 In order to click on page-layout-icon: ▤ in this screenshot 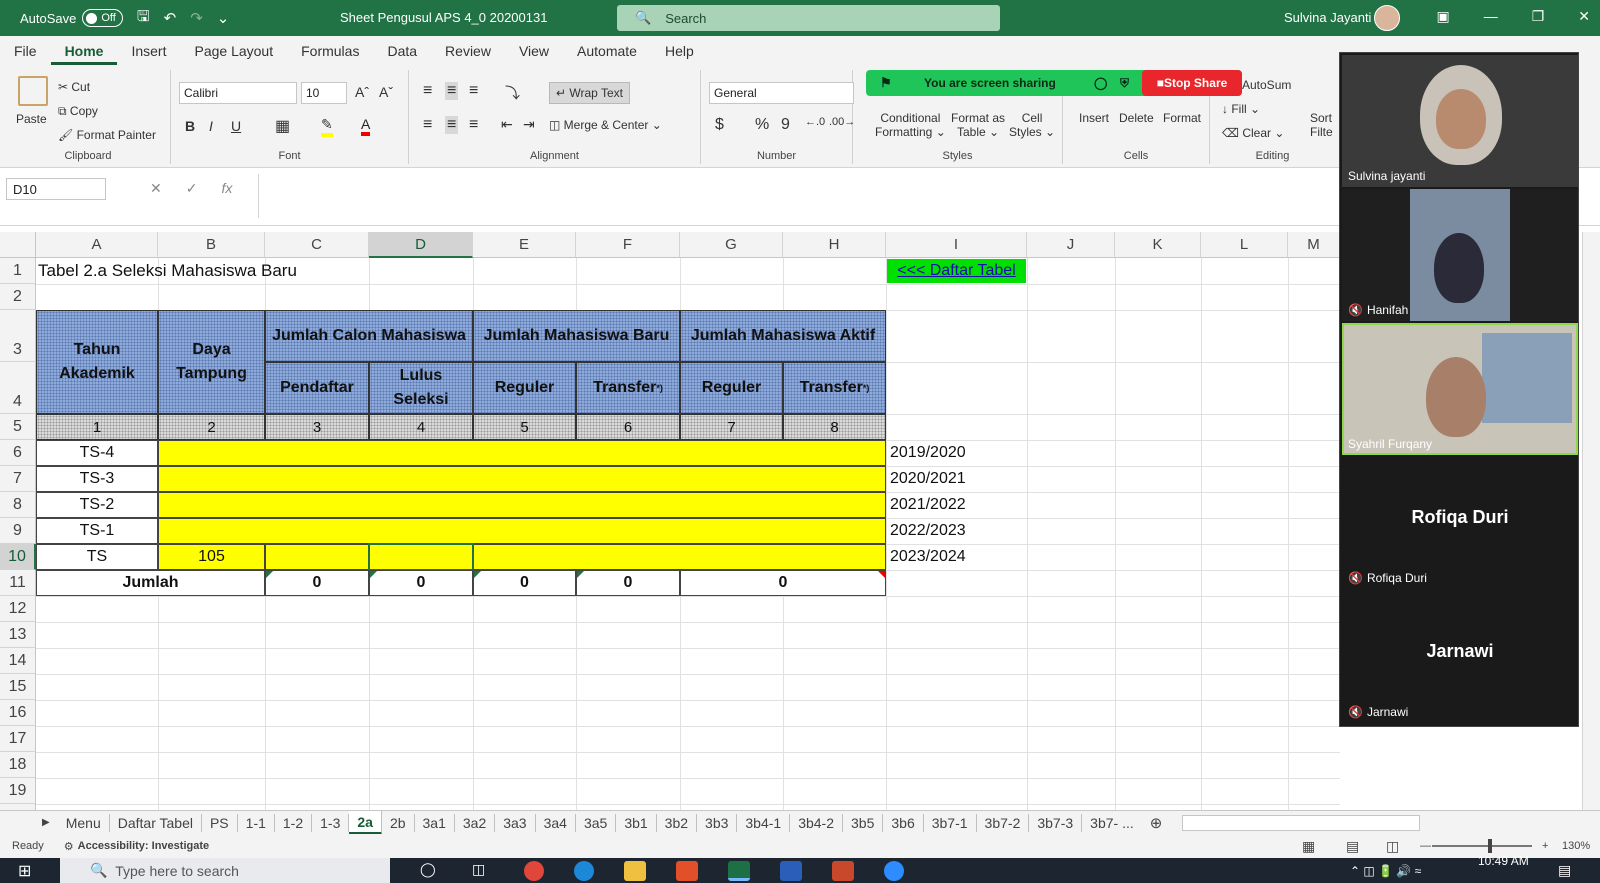, I will do `click(1352, 846)`.